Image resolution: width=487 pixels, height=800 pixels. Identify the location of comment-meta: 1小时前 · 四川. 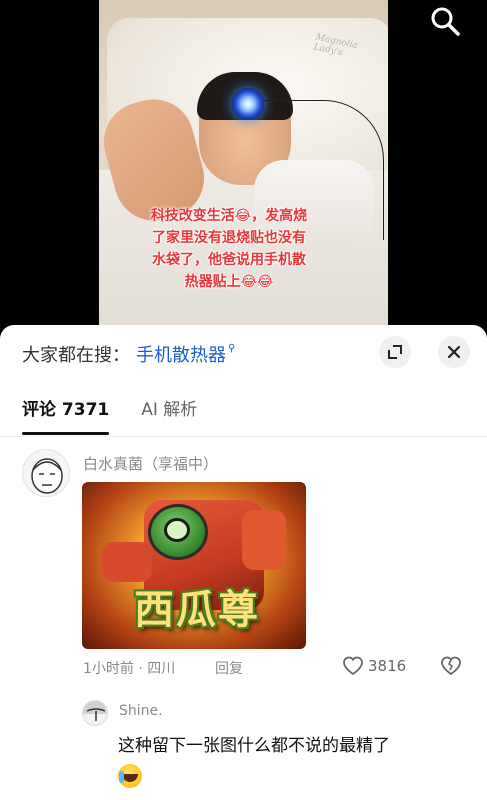
(129, 669).